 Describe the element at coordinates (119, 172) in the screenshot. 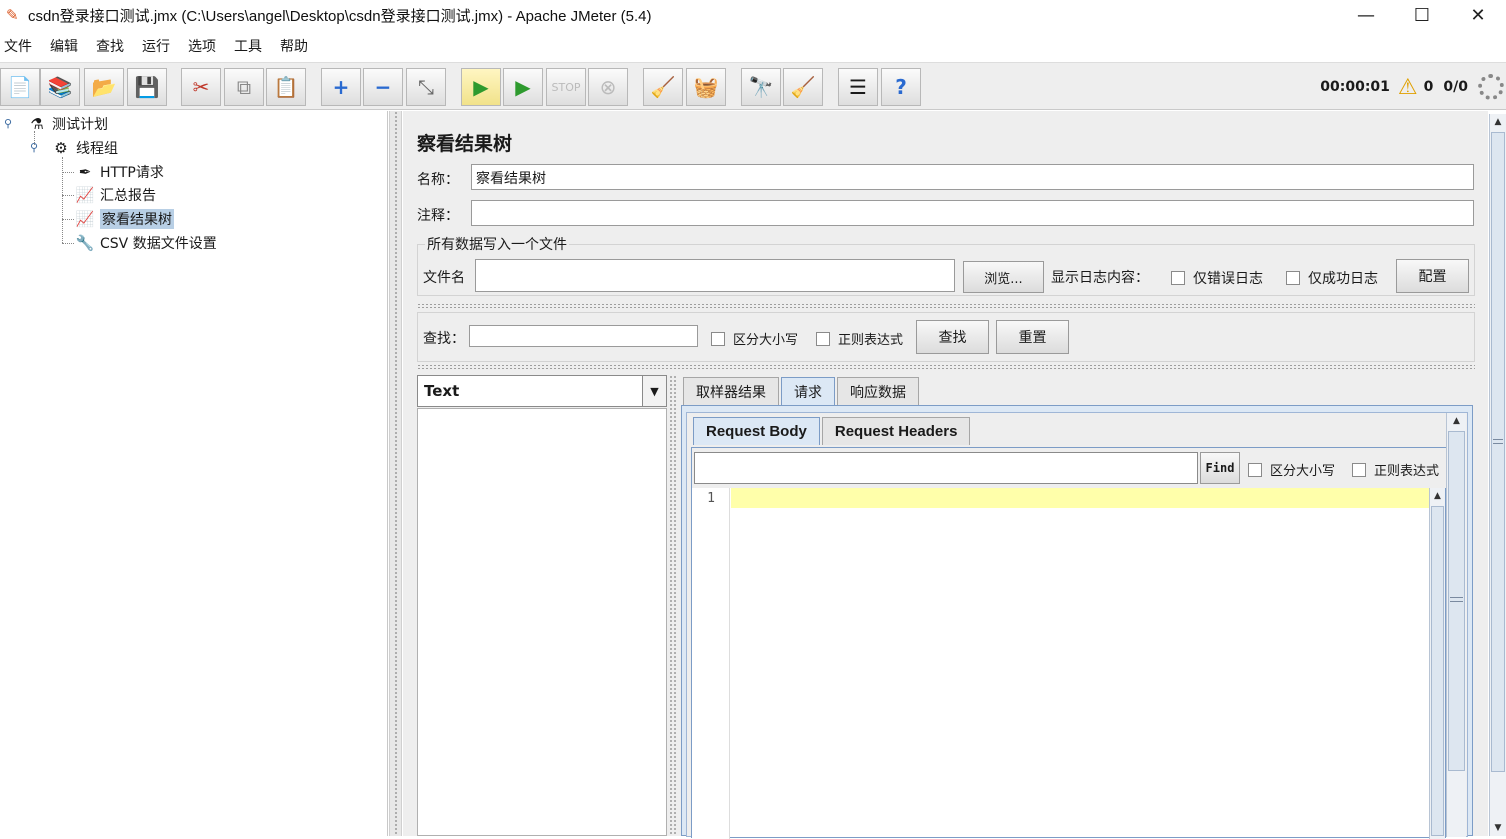

I see `tree-node-http-request: ✒ HTTP请求` at that location.